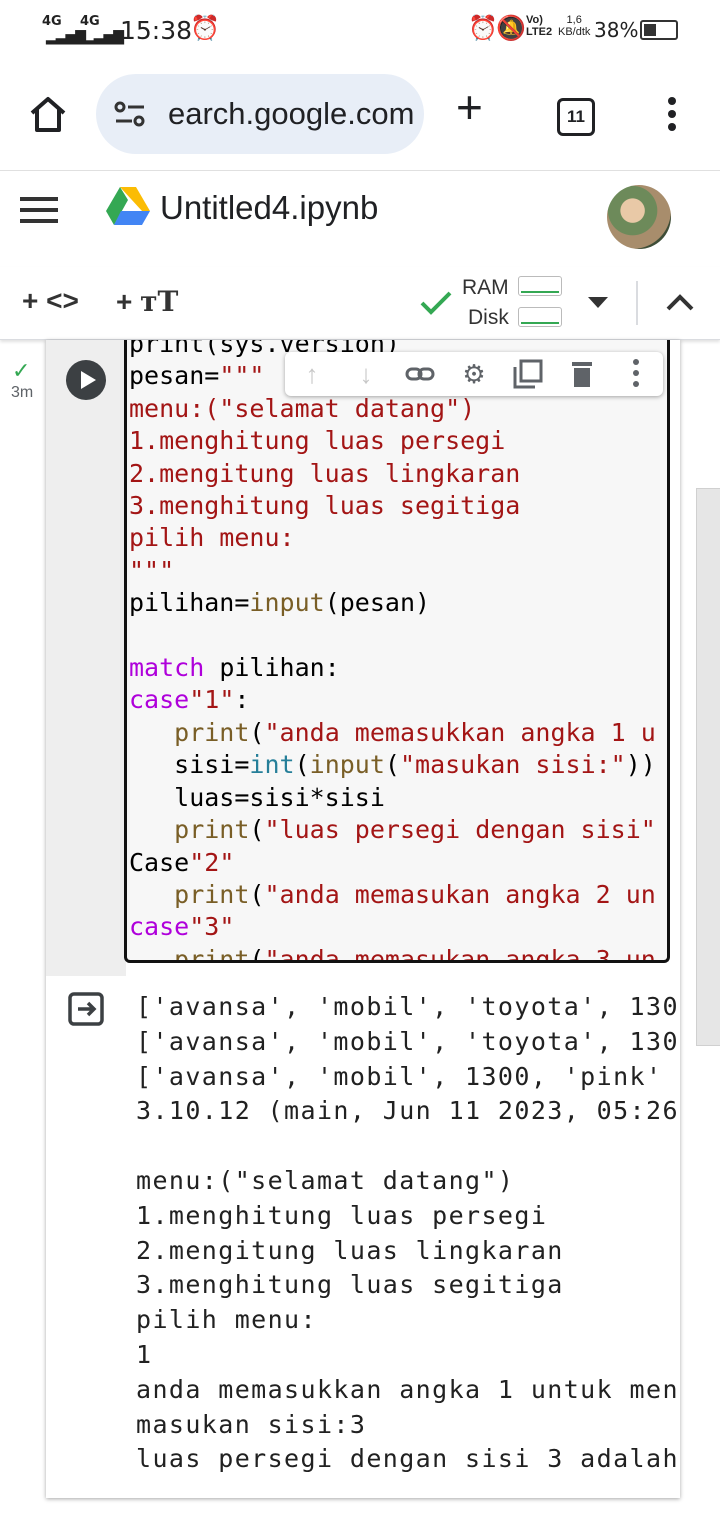 The width and height of the screenshot is (720, 1520). What do you see at coordinates (708, 767) in the screenshot?
I see `scrollbar` at bounding box center [708, 767].